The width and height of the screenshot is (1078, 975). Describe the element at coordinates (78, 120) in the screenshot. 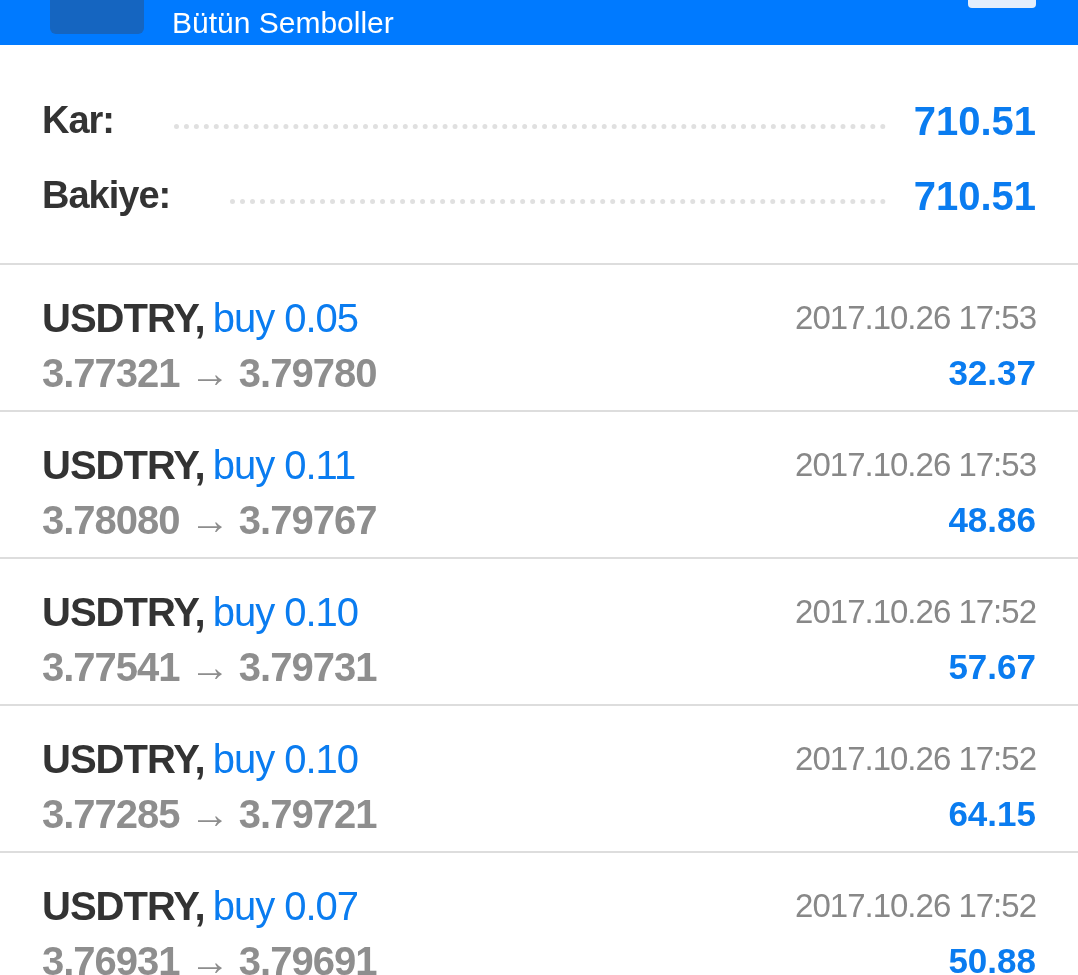

I see `summary-label: Kar:` at that location.